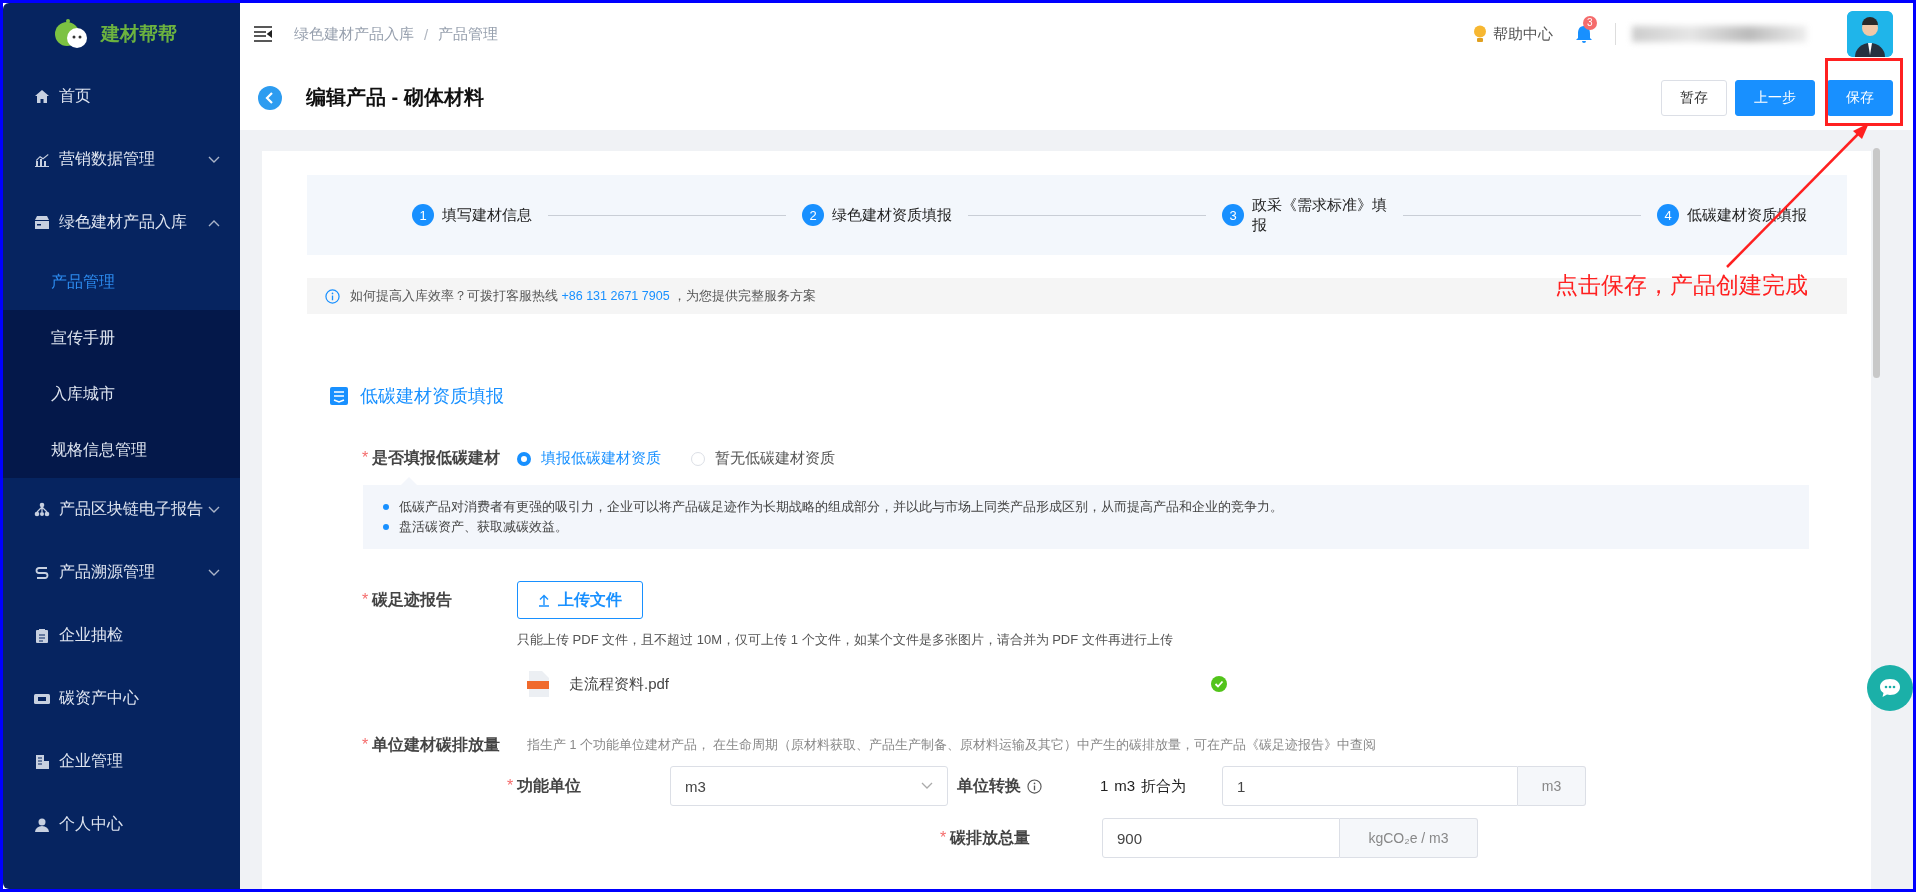 The width and height of the screenshot is (1916, 892). I want to click on sidebar-item: 绿色建材产品入库, so click(121, 222).